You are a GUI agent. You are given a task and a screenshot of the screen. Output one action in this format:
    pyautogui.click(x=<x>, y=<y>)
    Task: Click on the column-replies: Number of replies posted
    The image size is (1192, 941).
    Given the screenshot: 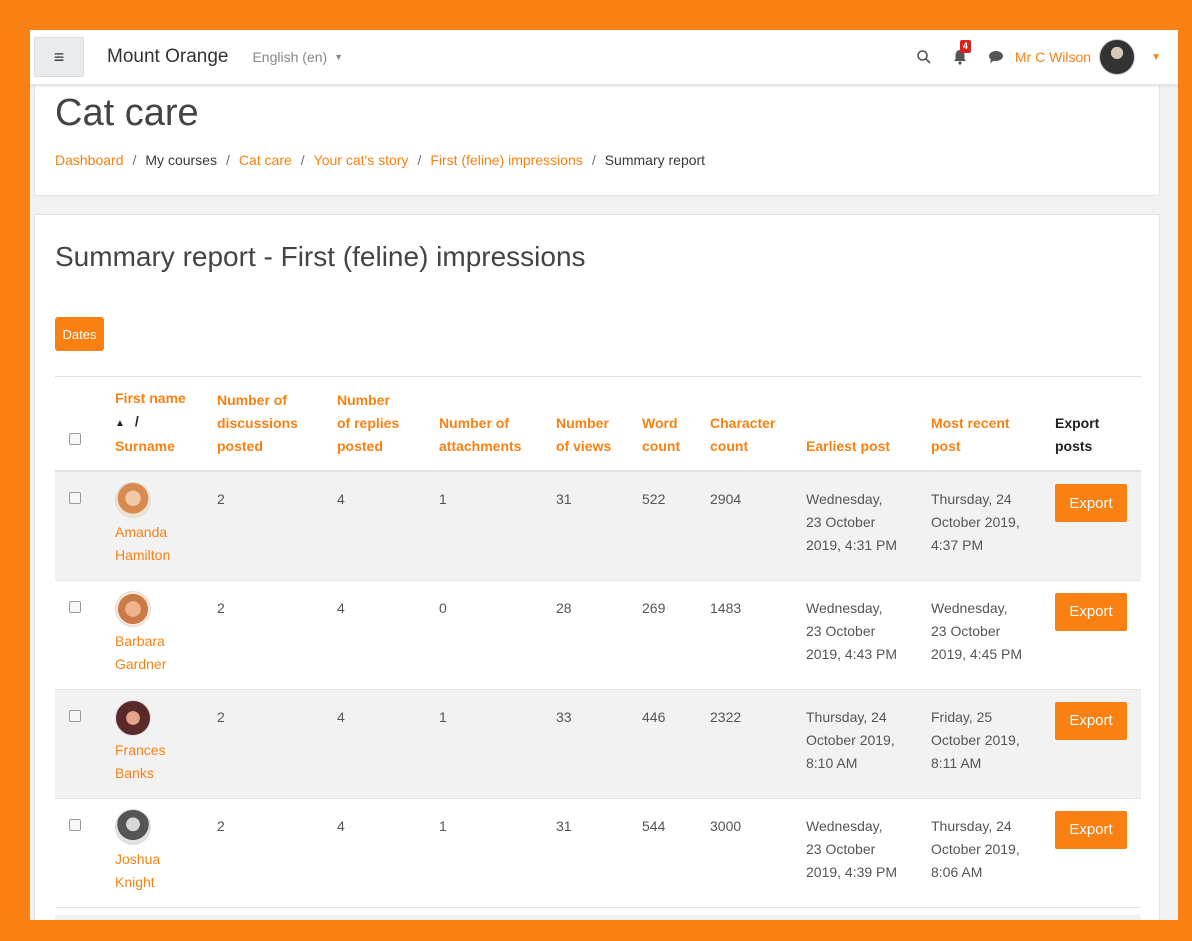 What is the action you would take?
    pyautogui.click(x=388, y=424)
    